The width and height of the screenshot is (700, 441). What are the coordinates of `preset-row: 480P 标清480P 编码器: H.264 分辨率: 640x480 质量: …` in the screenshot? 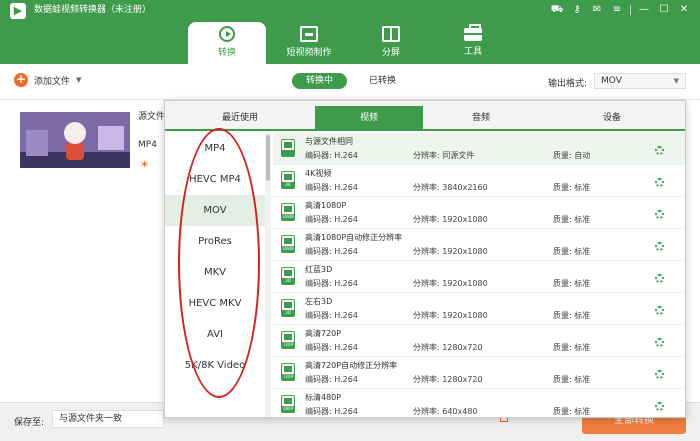 It's located at (479, 403).